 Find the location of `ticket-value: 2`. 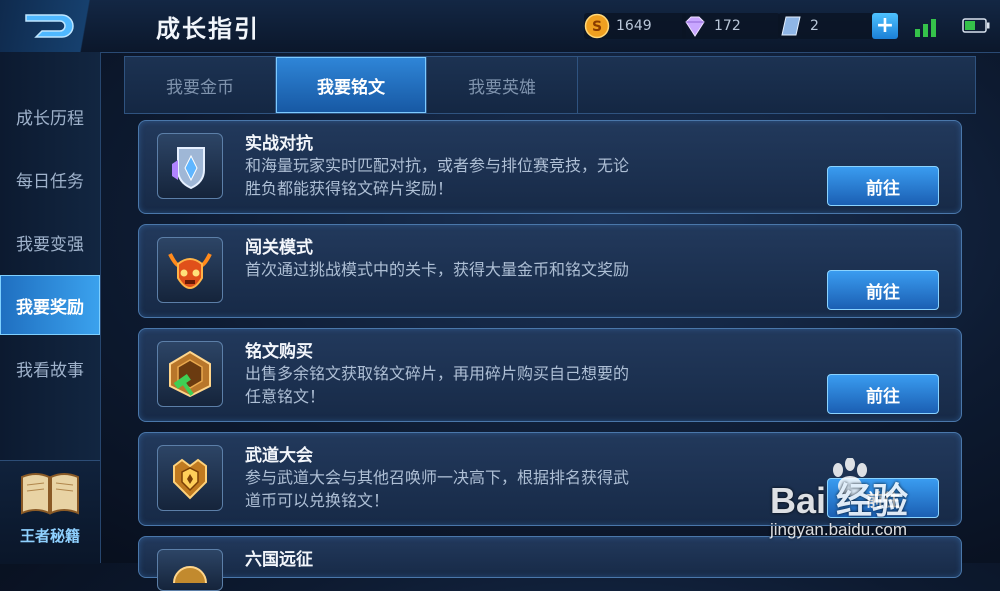

ticket-value: 2 is located at coordinates (814, 26).